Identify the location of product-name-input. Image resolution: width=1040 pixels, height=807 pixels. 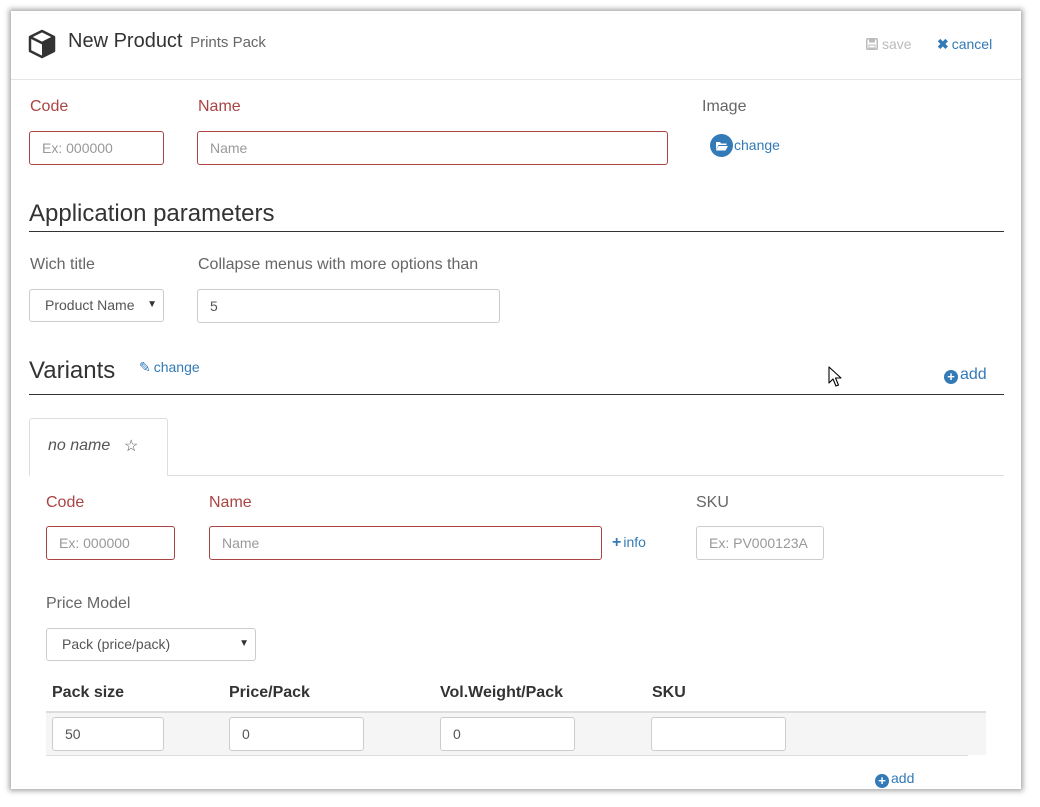
(432, 148).